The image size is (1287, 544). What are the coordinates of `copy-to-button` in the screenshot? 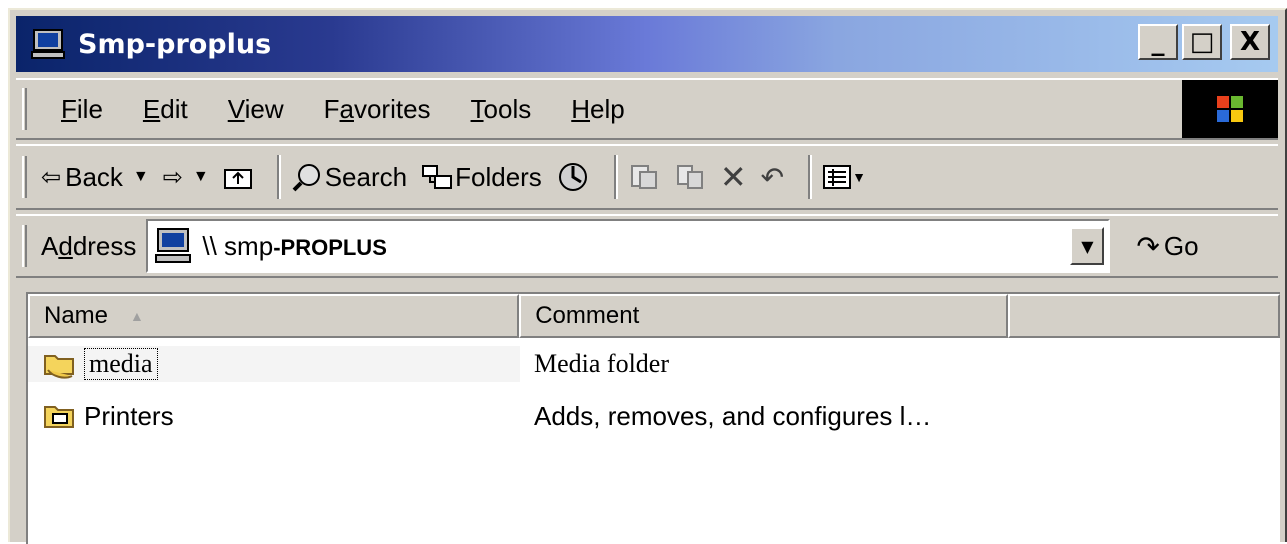 It's located at (690, 177).